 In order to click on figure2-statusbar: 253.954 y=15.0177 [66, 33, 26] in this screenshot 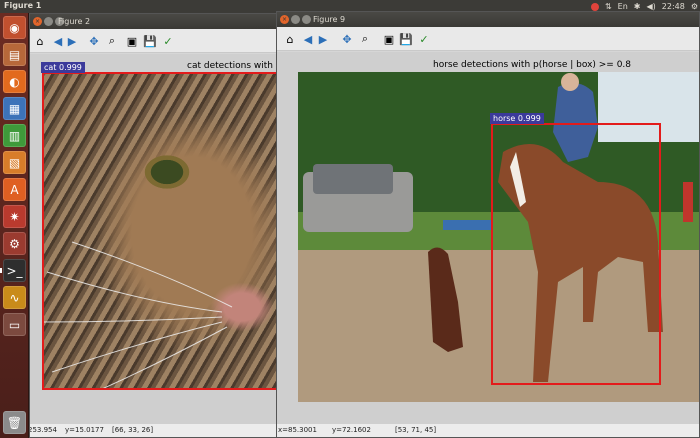, I will do `click(159, 430)`.